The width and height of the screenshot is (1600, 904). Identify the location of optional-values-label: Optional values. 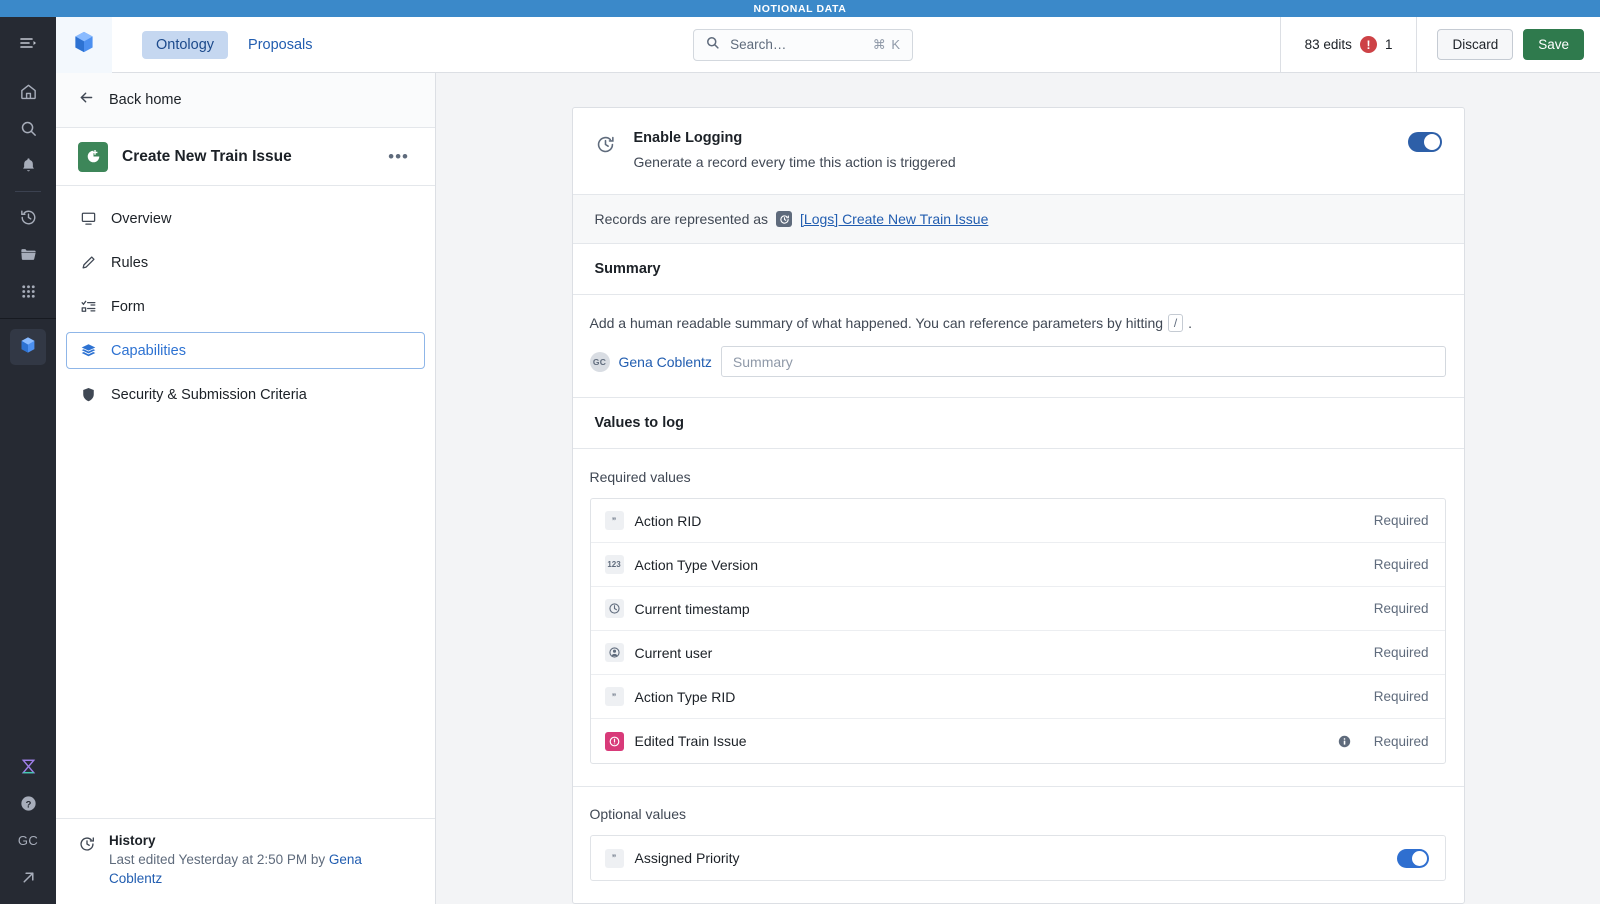
(638, 814).